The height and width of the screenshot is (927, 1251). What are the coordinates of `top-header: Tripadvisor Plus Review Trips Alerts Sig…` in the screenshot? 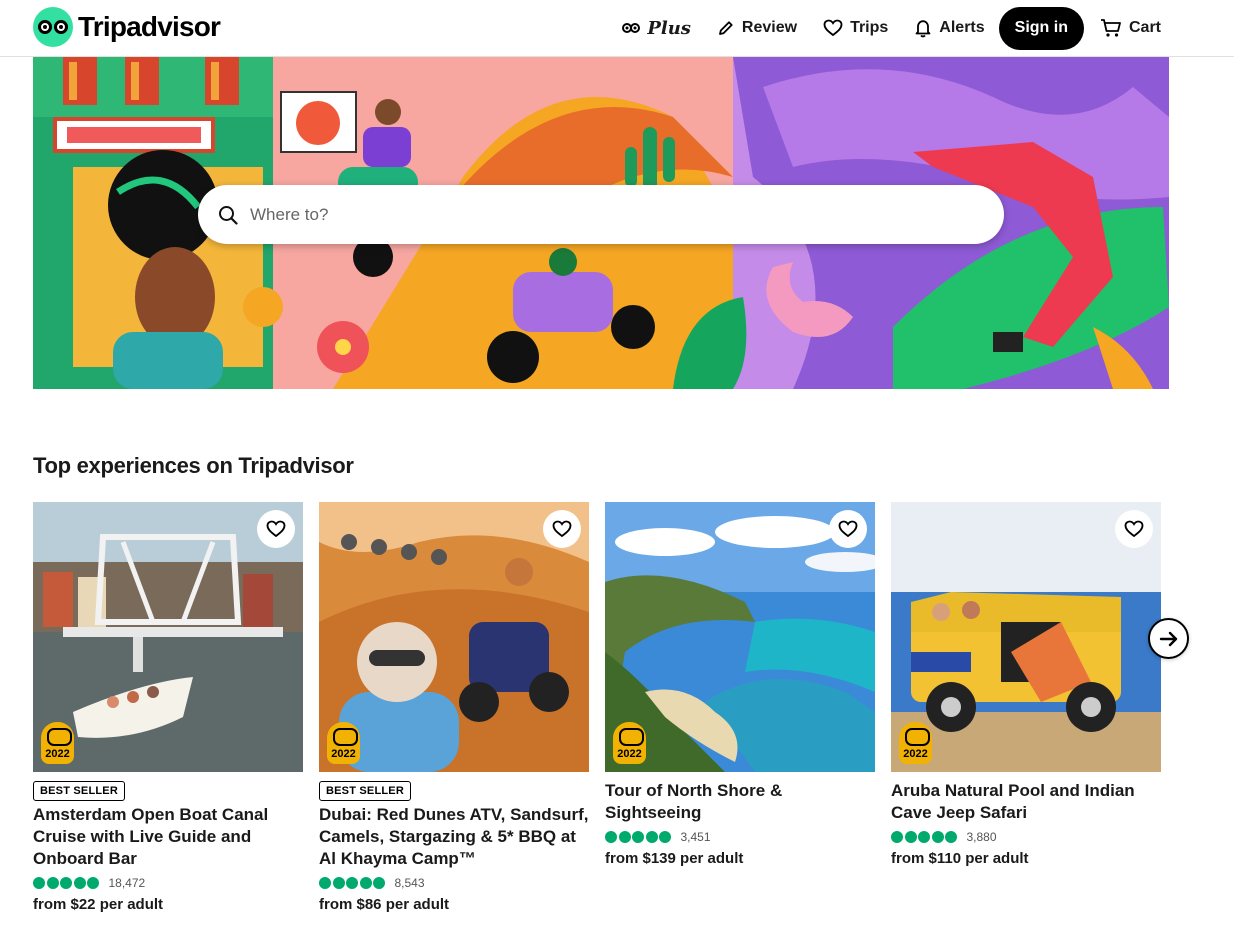 It's located at (625, 28).